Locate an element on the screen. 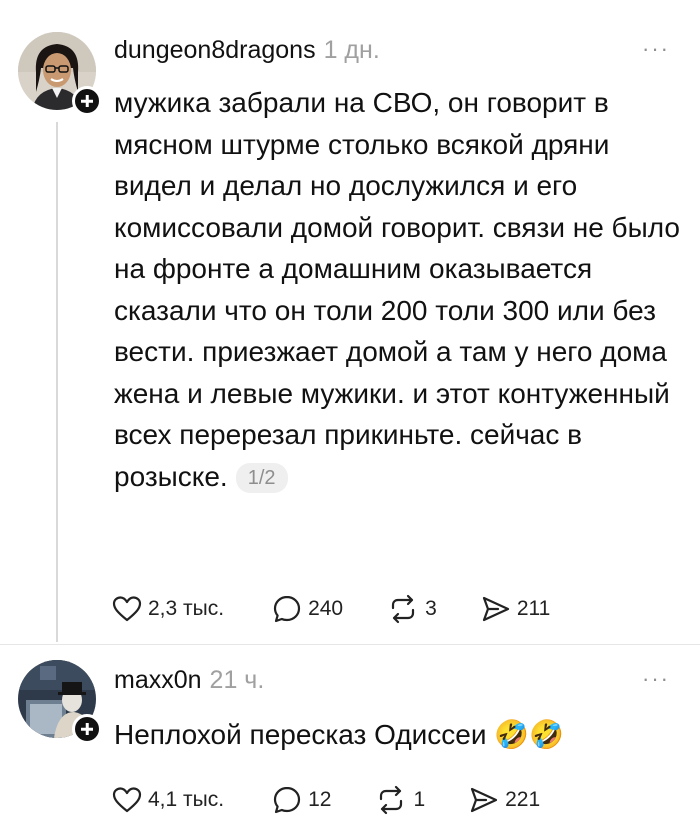  post-header: dungeon8dragons 1 дн. is located at coordinates (247, 53).